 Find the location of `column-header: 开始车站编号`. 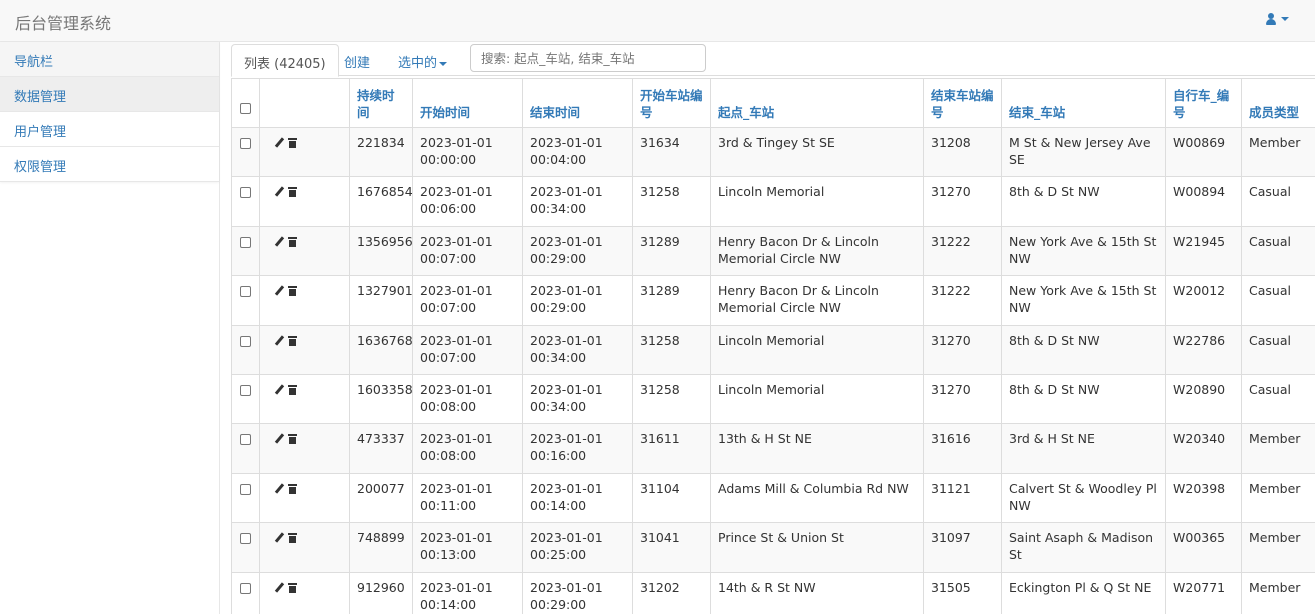

column-header: 开始车站编号 is located at coordinates (671, 103).